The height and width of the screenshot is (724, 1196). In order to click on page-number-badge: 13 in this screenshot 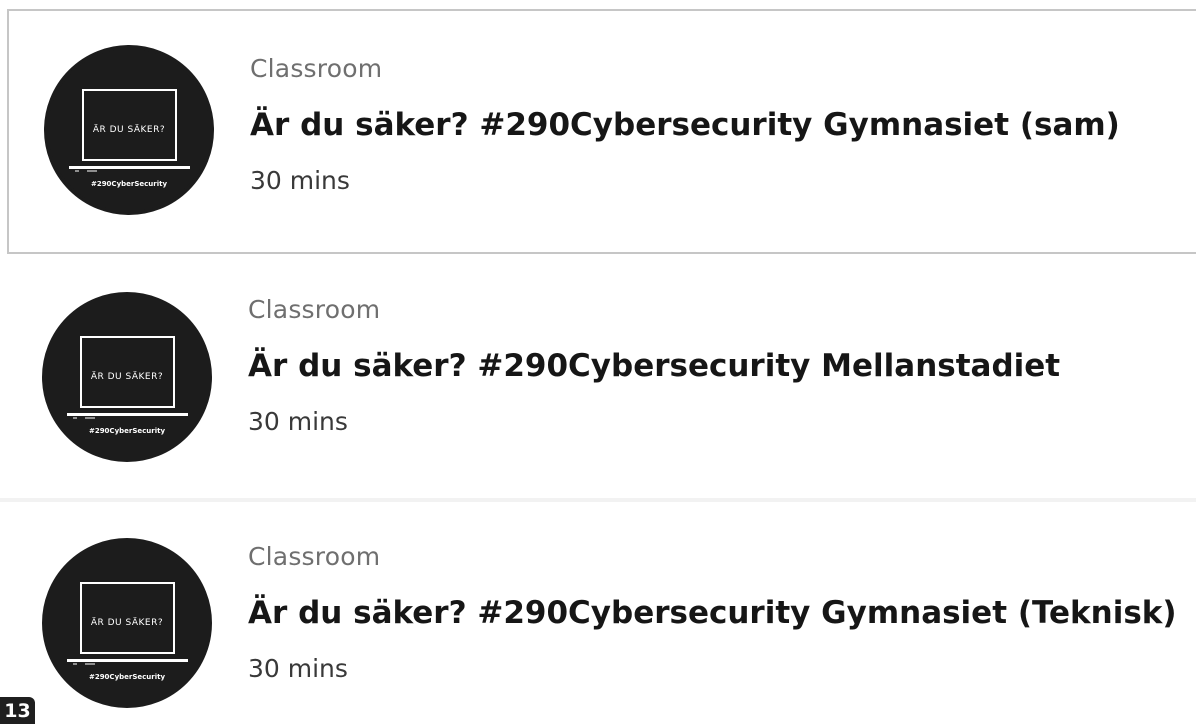, I will do `click(17, 710)`.